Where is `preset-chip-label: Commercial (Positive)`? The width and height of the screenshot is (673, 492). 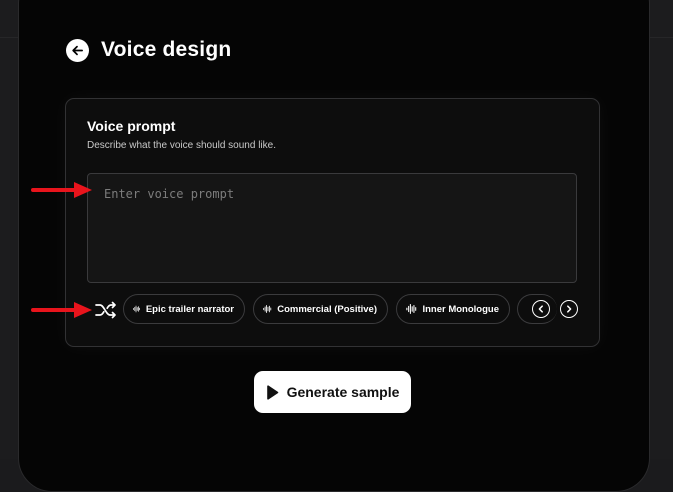
preset-chip-label: Commercial (Positive) is located at coordinates (327, 309).